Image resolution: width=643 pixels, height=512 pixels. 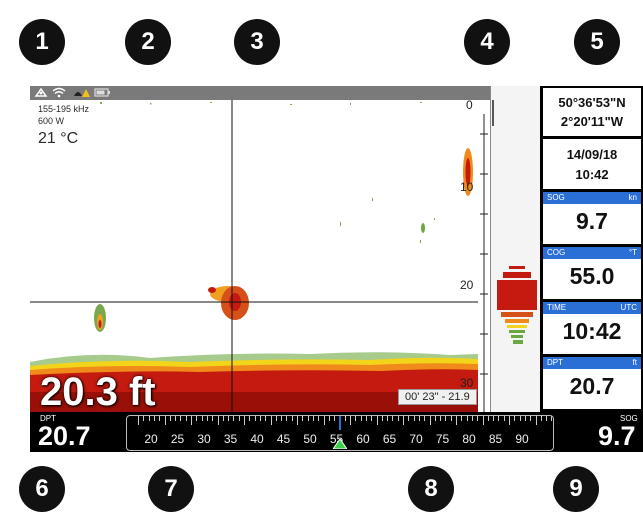 I want to click on sog-panel-header: SOG kn, so click(x=592, y=198).